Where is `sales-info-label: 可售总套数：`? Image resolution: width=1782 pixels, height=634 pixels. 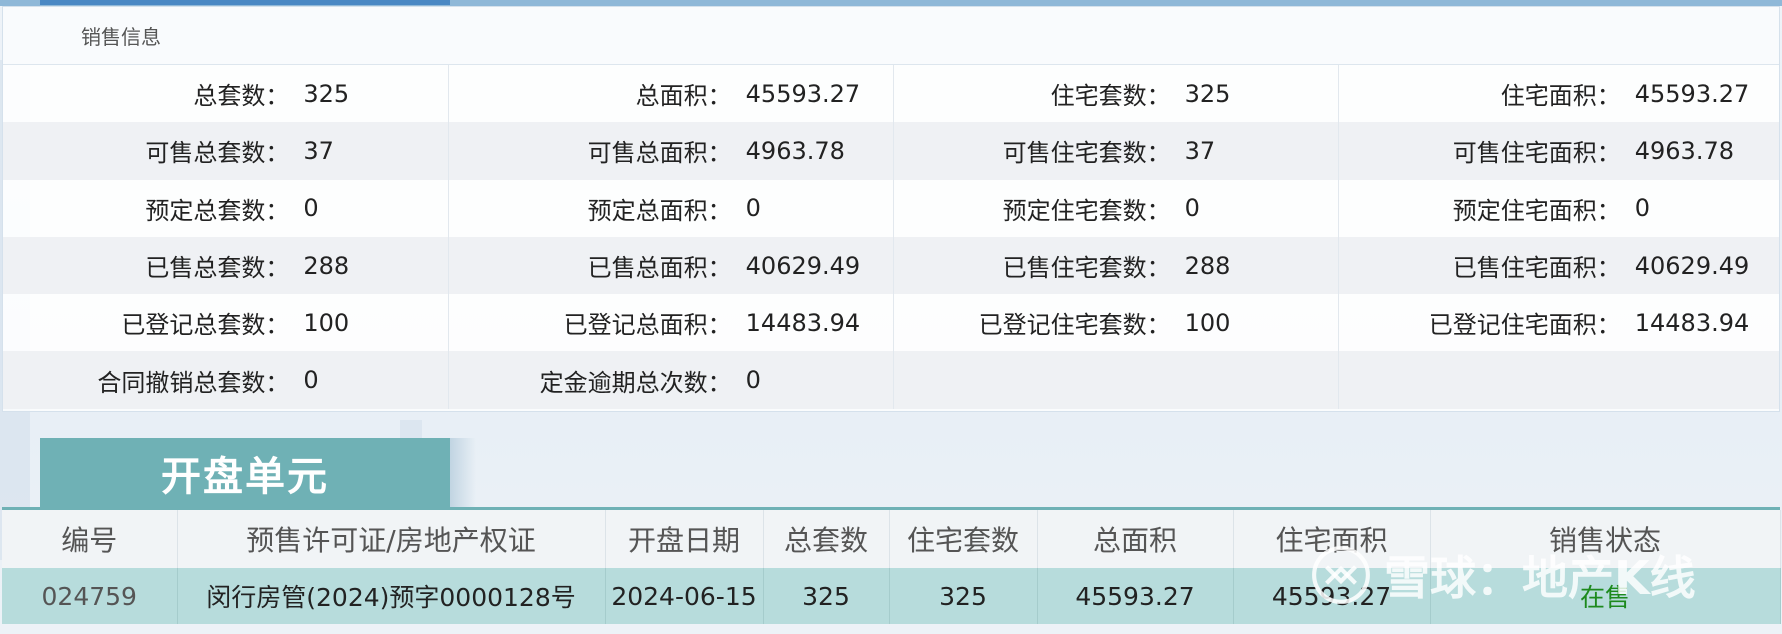
sales-info-label: 可售总套数： is located at coordinates (148, 151).